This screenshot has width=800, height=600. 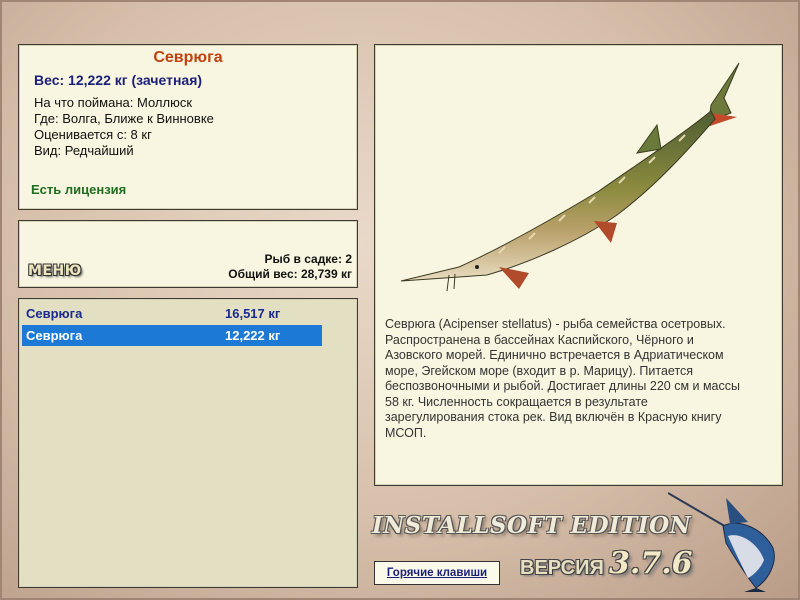 I want to click on valued-from-info: Оценивается с: 8 кг, so click(x=93, y=134).